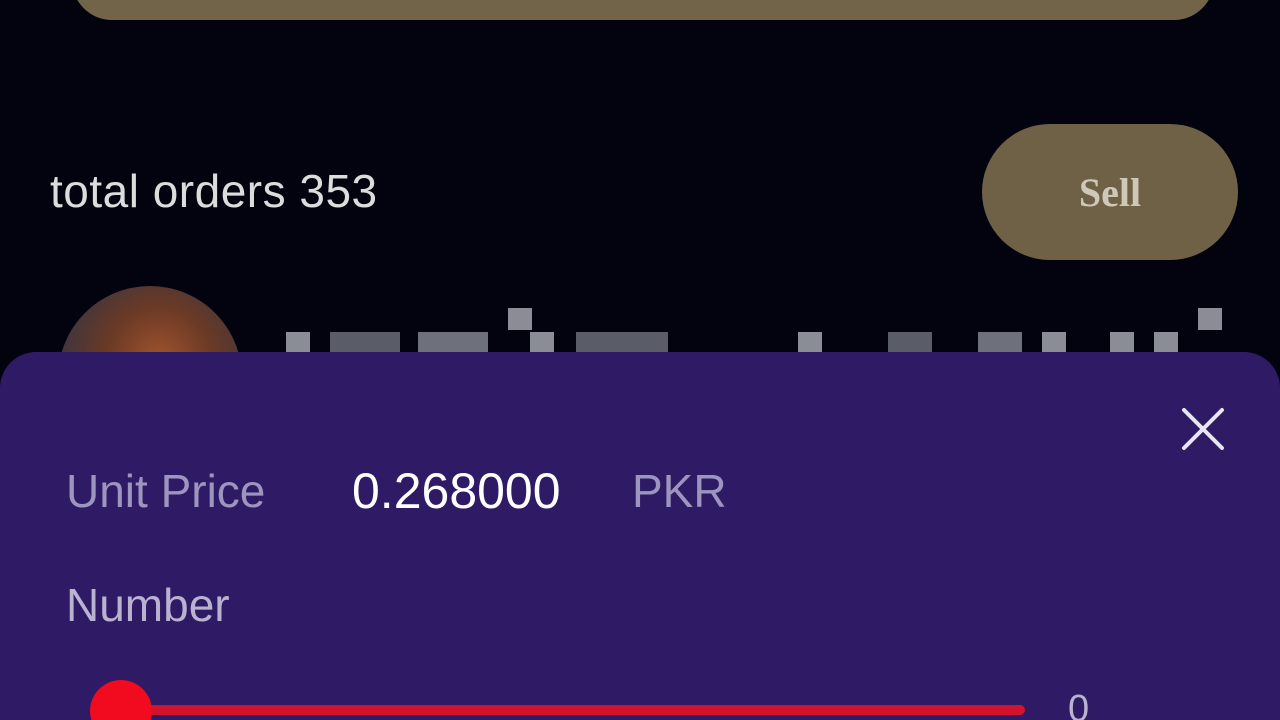  Describe the element at coordinates (214, 191) in the screenshot. I see `total-orders-text: total orders 353` at that location.